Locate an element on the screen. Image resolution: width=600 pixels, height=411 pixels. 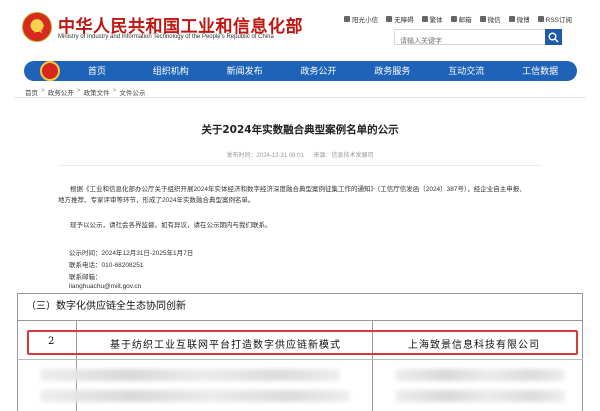
table-cell-company: 上海致景信息科技有限公司 is located at coordinates (474, 345).